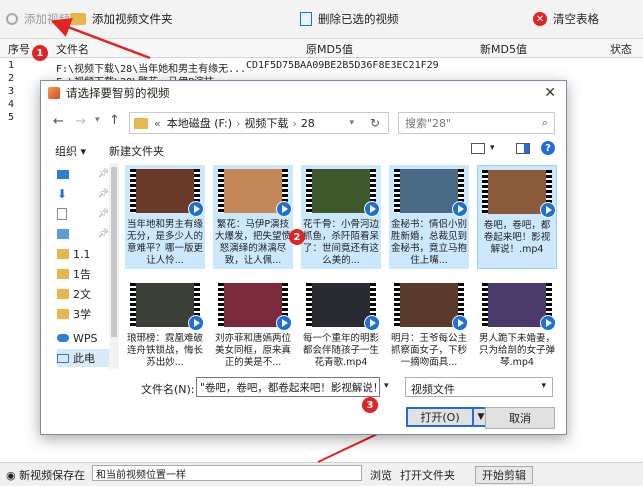 The width and height of the screenshot is (643, 486). Describe the element at coordinates (83, 358) in the screenshot. I see `nav-item-this-pc: 此电` at that location.